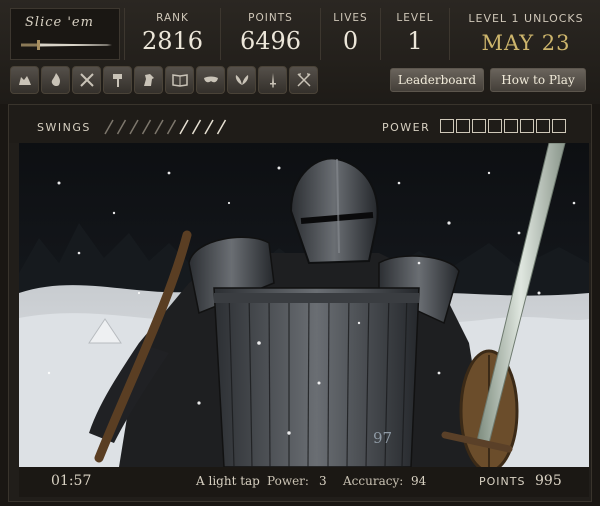 The height and width of the screenshot is (506, 600). I want to click on power-meter, so click(503, 126).